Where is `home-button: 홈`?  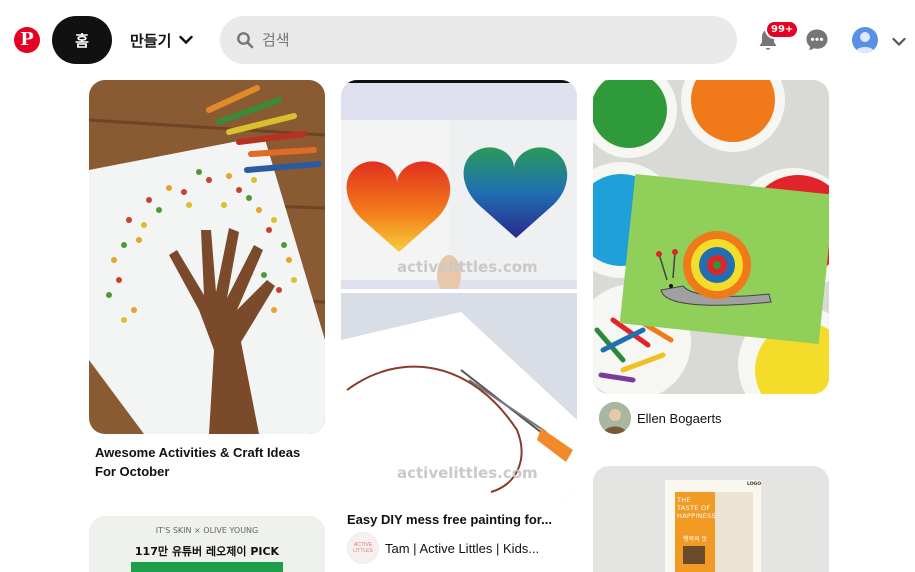
home-button: 홈 is located at coordinates (82, 40).